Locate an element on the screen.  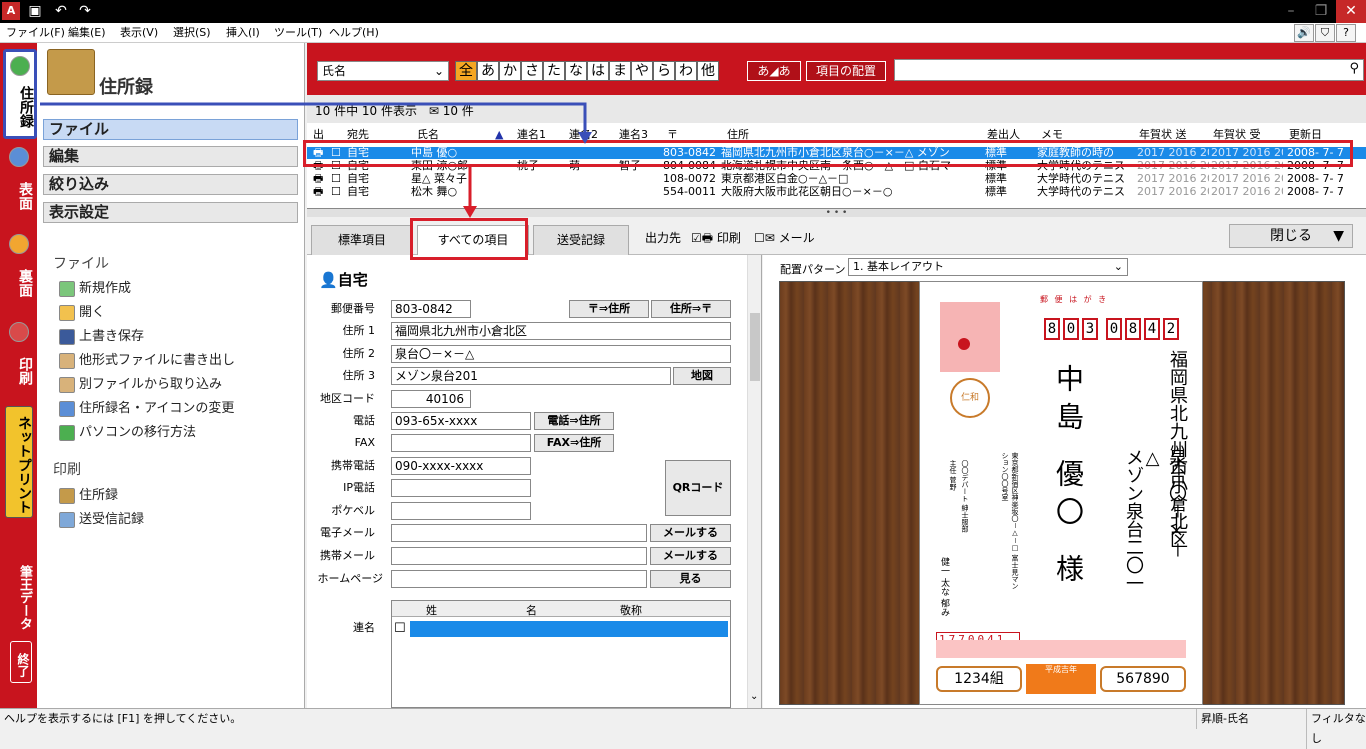
tab-back: 裏面 is located at coordinates (19, 270).